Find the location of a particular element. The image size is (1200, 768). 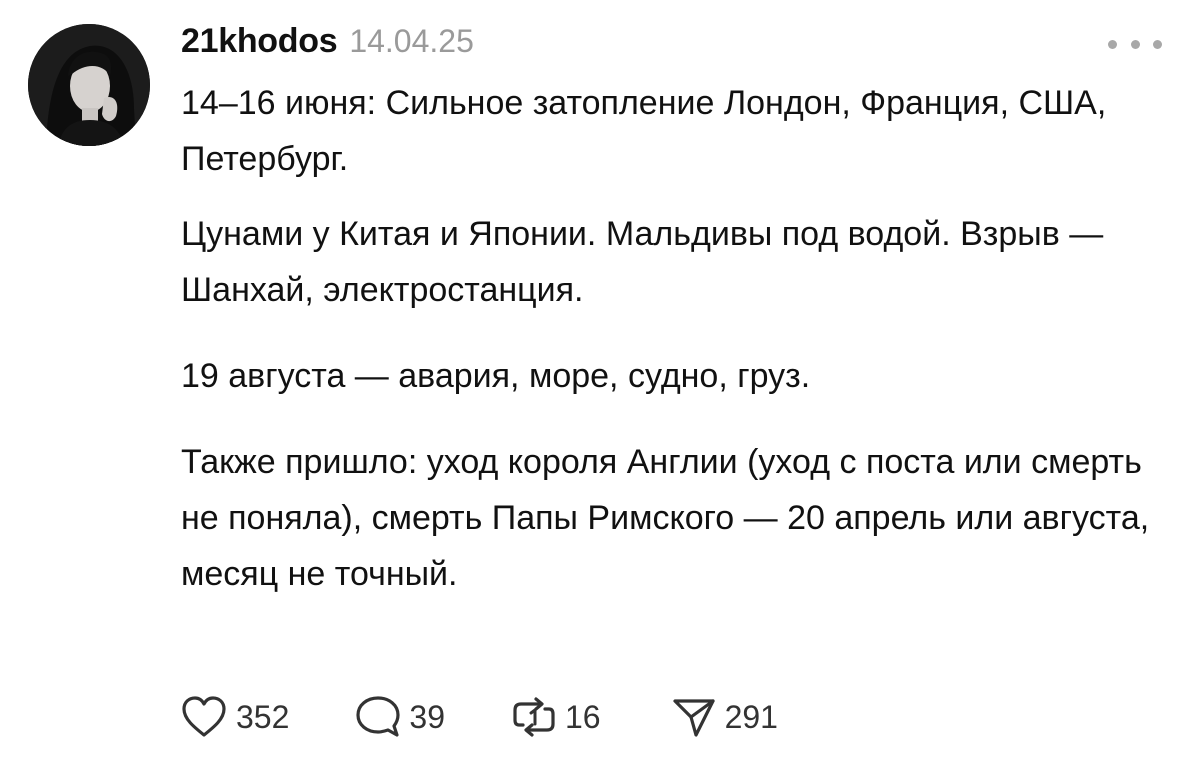

repost-button: 16 is located at coordinates (556, 717).